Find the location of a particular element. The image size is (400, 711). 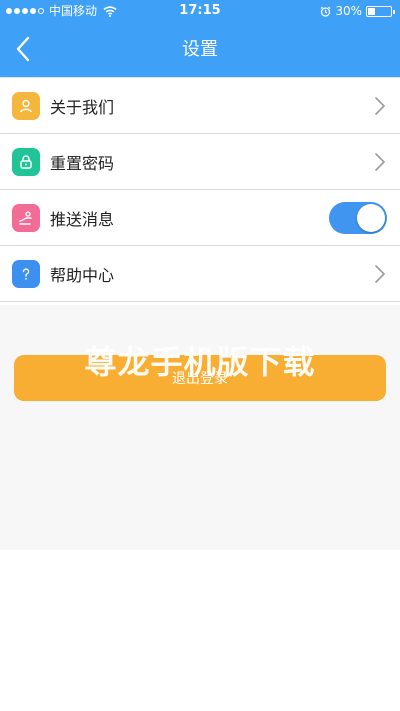

menu-item-reset-password: 重置密码 is located at coordinates (200, 162).